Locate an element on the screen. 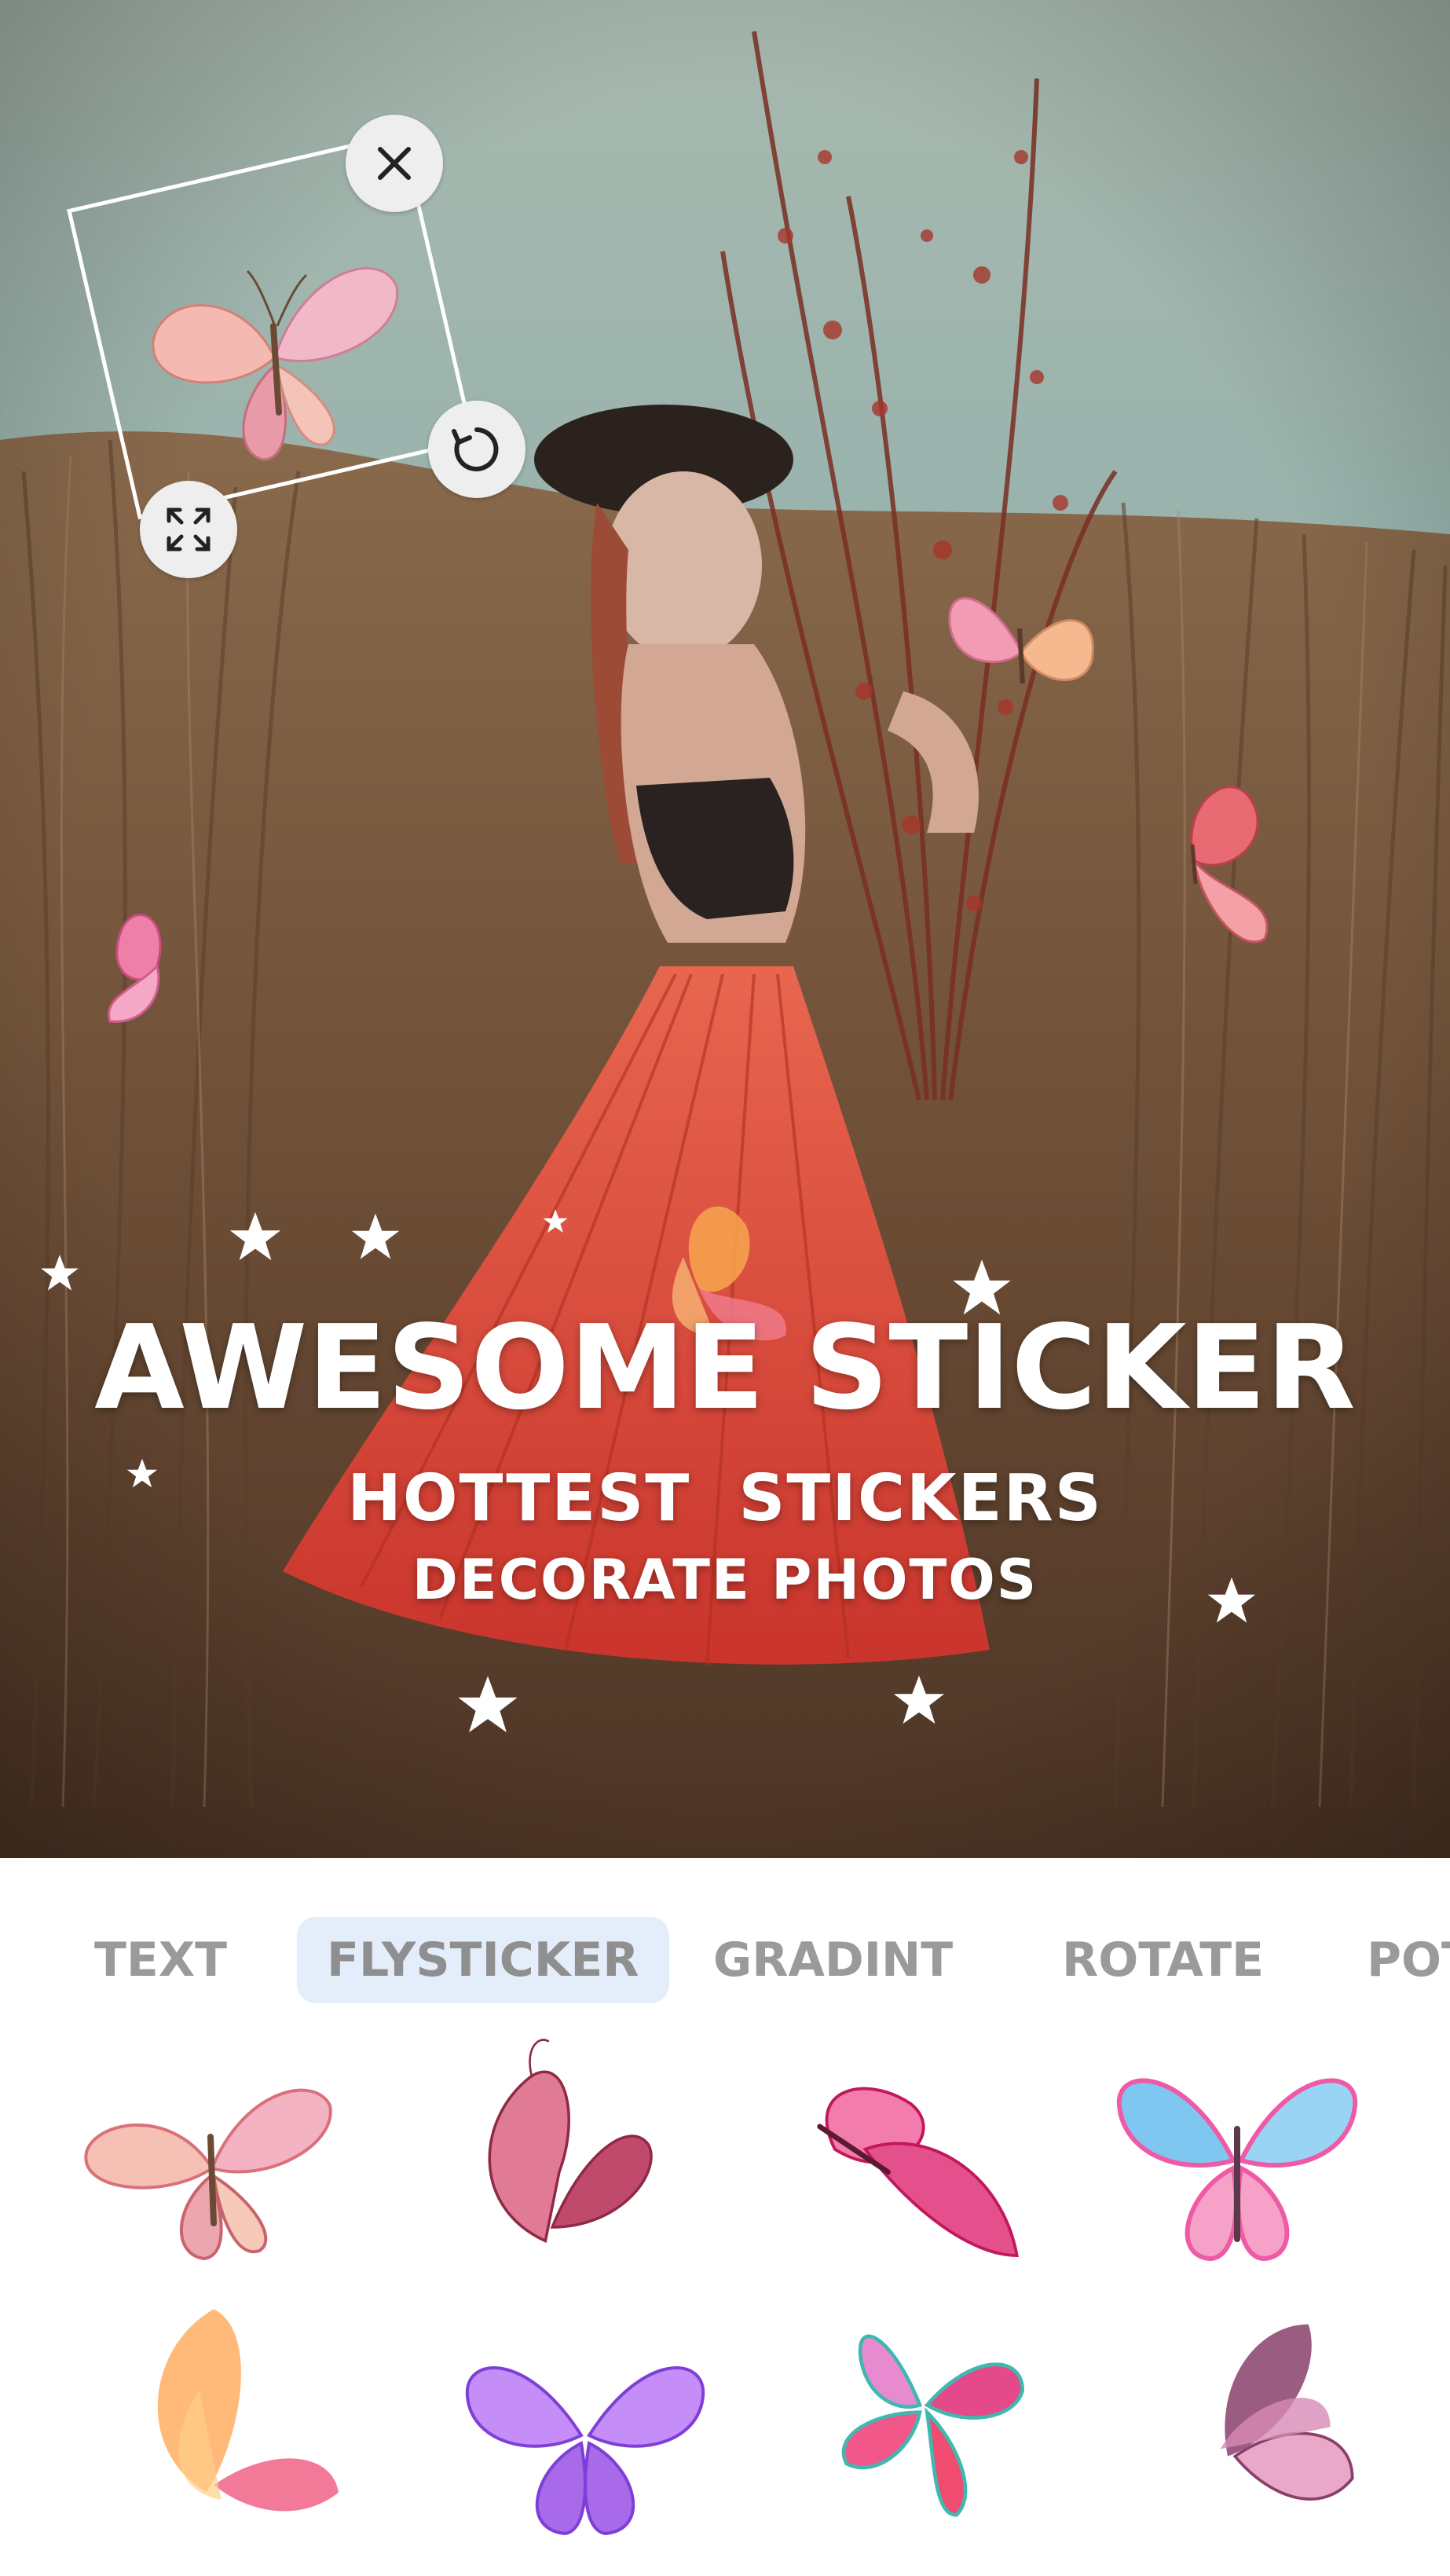 Image resolution: width=1450 pixels, height=2576 pixels. sticker-option-rainbow-butterfly is located at coordinates (1237, 2168).